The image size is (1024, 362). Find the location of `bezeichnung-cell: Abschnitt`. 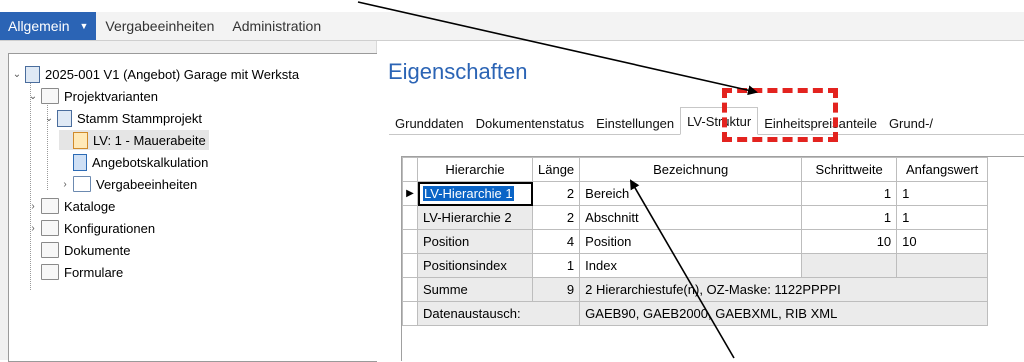

bezeichnung-cell: Abschnitt is located at coordinates (691, 217).